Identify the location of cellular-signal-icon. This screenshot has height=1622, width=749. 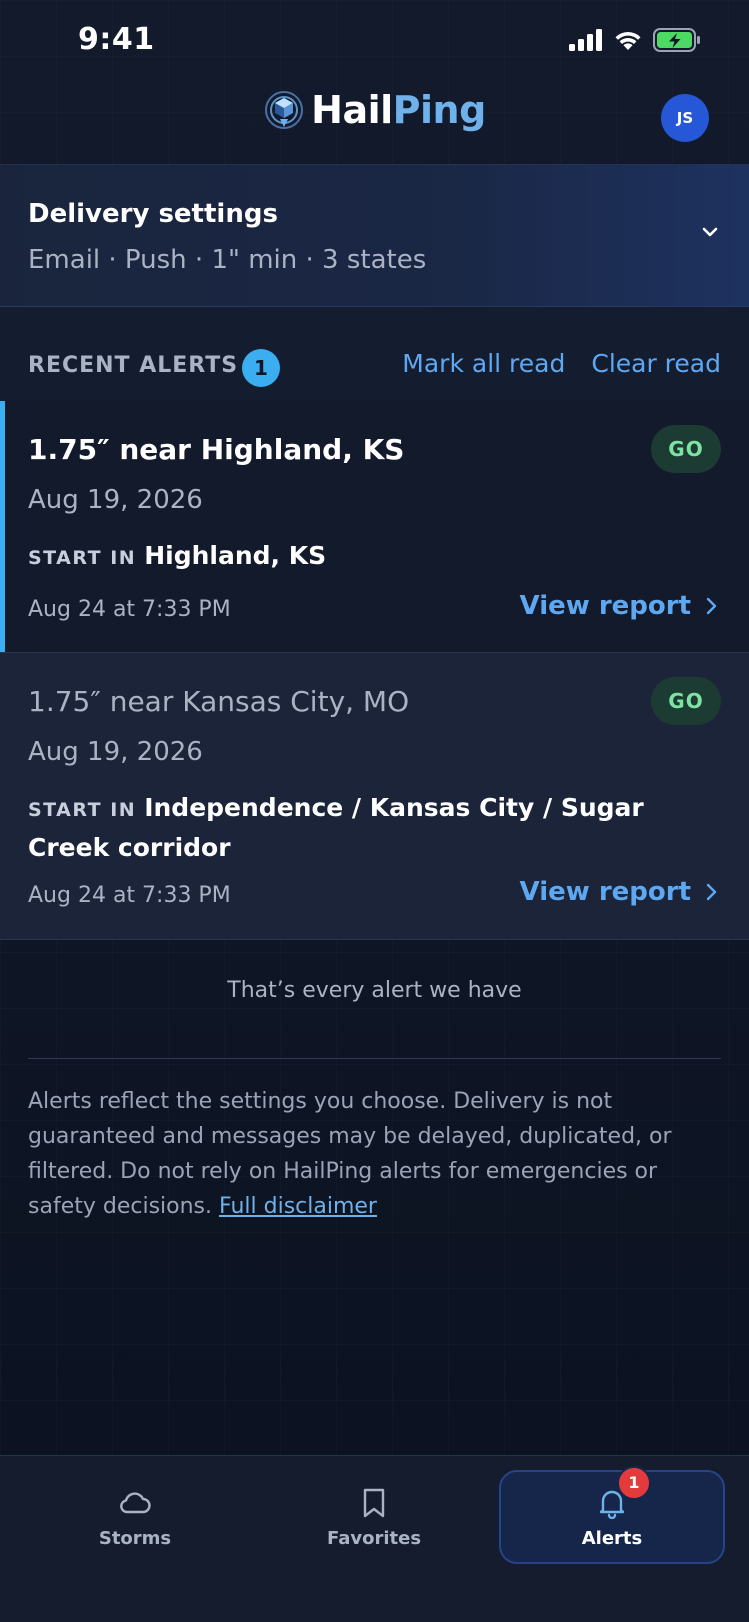
(585, 40).